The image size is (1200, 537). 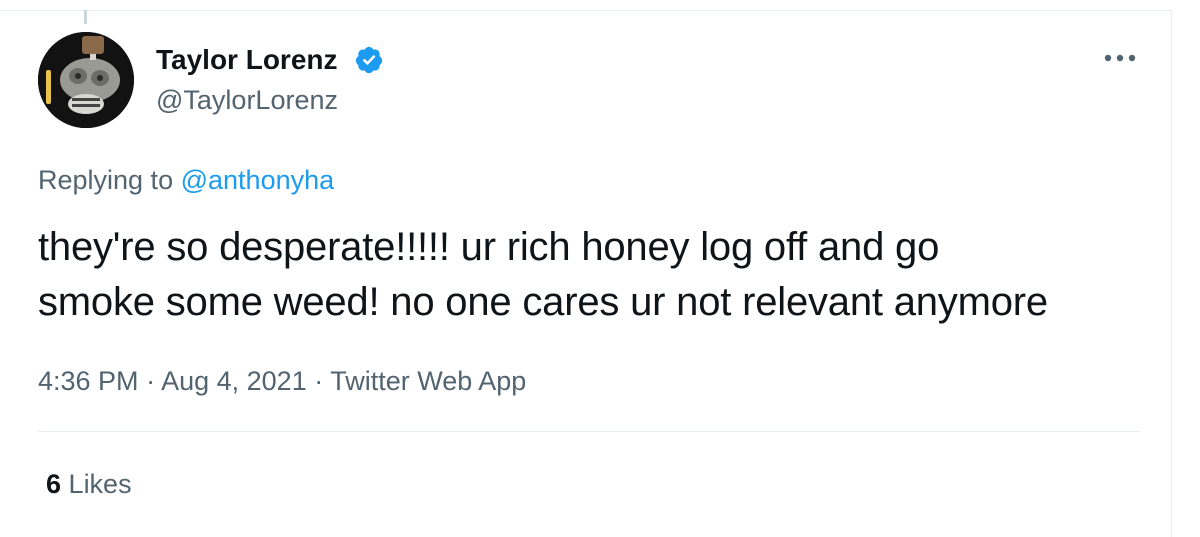 I want to click on author-handle: @TaylorLorenz, so click(x=247, y=100).